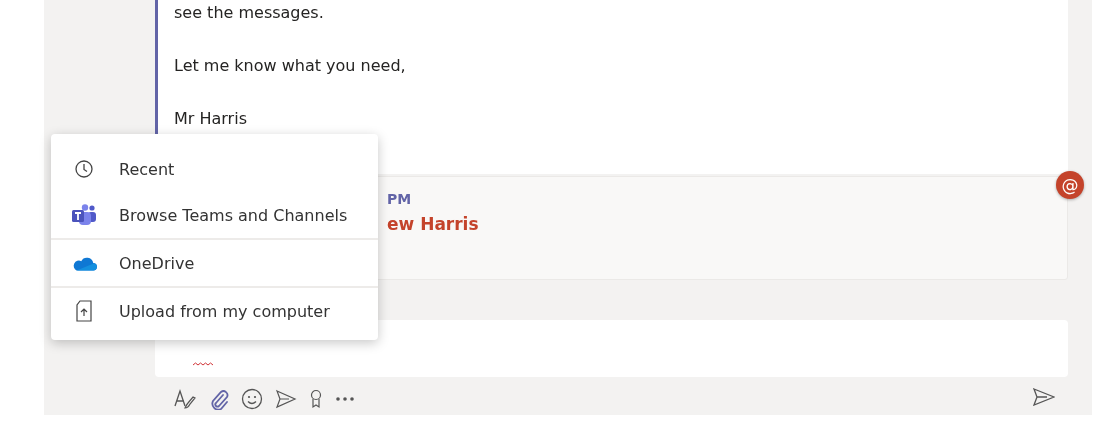 The width and height of the screenshot is (1107, 427). Describe the element at coordinates (211, 119) in the screenshot. I see `message-text: Mr Harris` at that location.